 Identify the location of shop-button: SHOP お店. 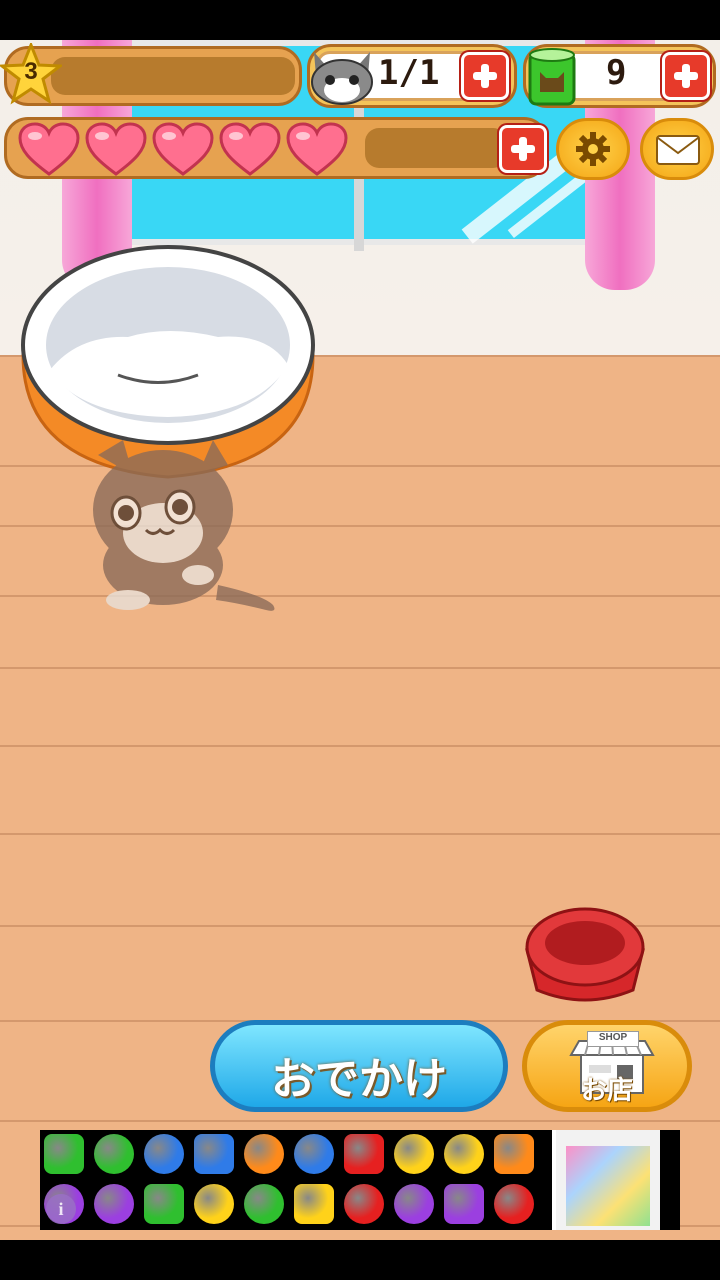
(607, 1066).